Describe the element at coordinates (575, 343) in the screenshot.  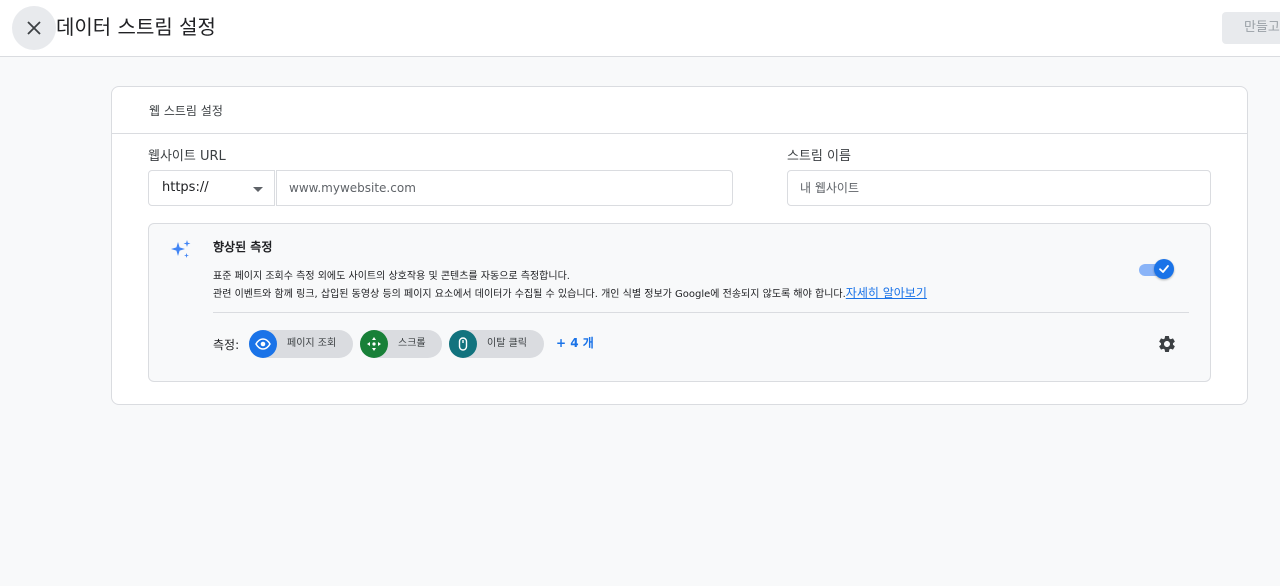
I see `more-measurements-link: + 4 개` at that location.